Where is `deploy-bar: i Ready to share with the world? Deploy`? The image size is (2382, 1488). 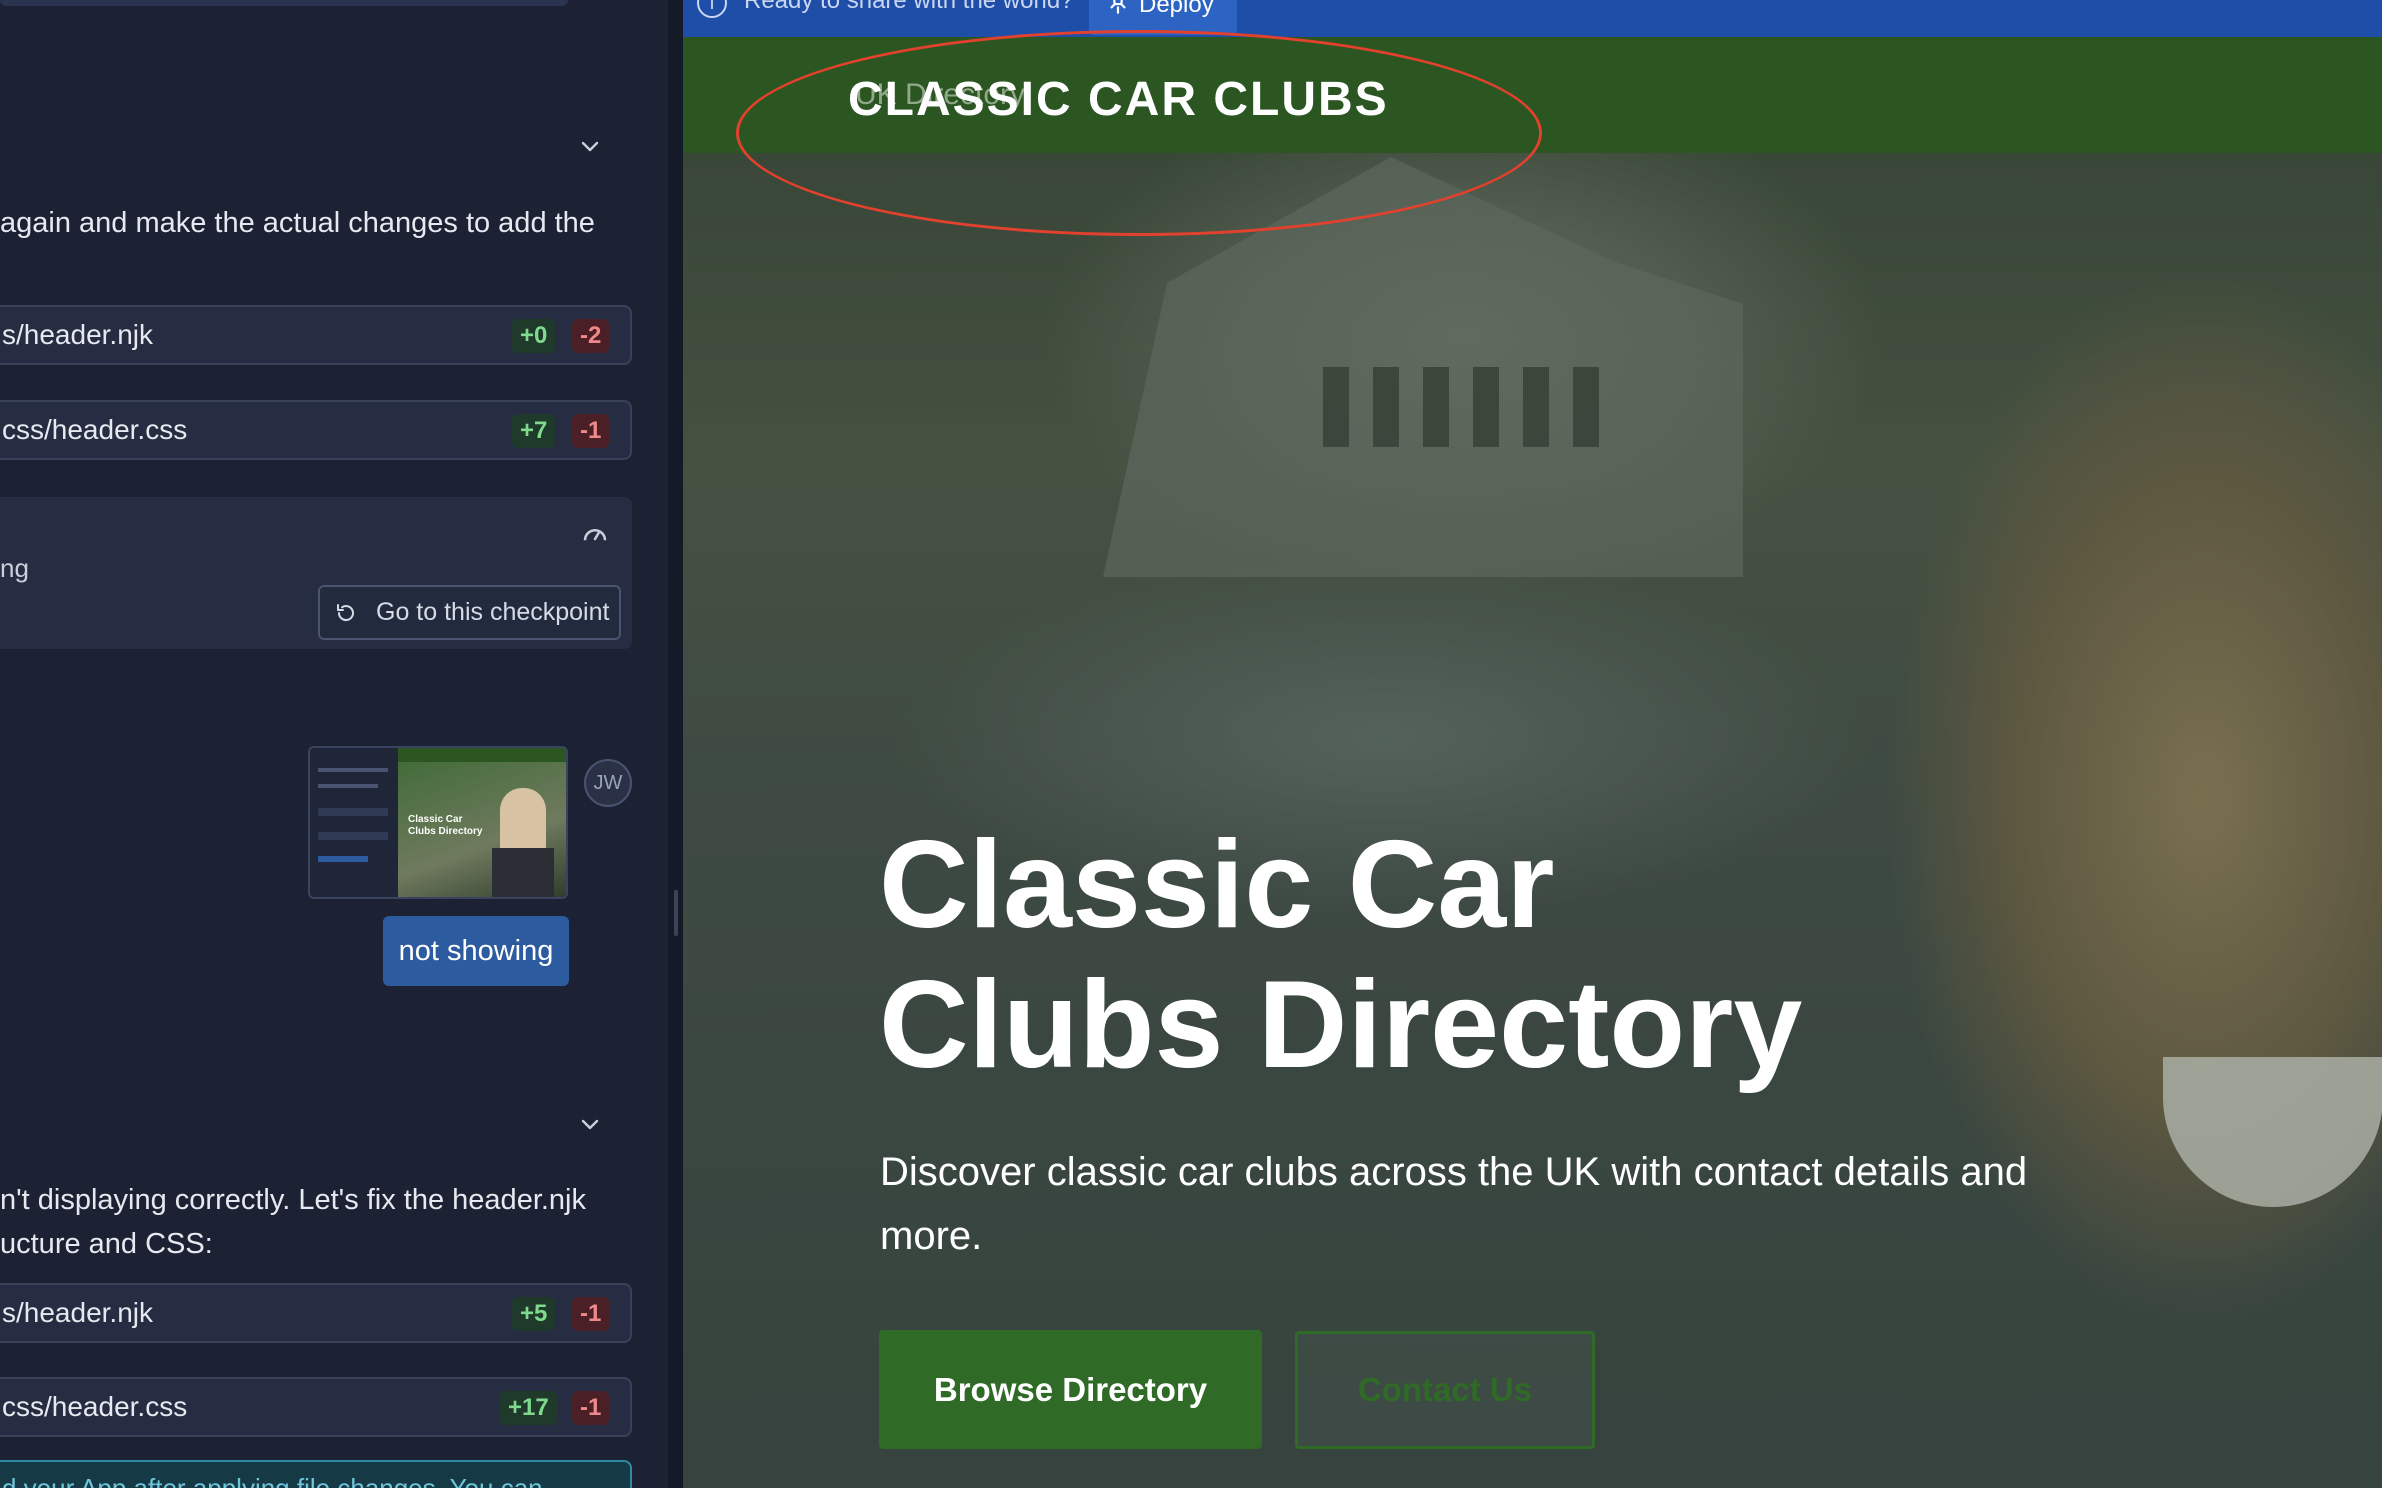
deploy-bar: i Ready to share with the world? Deploy is located at coordinates (1532, 18).